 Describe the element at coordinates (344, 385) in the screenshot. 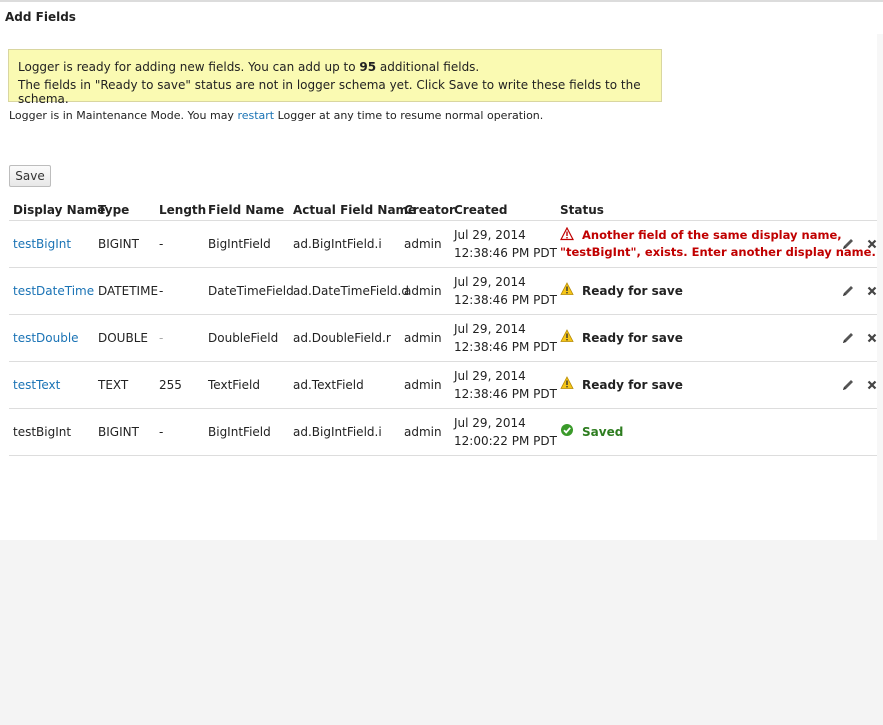

I see `actual-field-name-cell: ad.TextField` at that location.